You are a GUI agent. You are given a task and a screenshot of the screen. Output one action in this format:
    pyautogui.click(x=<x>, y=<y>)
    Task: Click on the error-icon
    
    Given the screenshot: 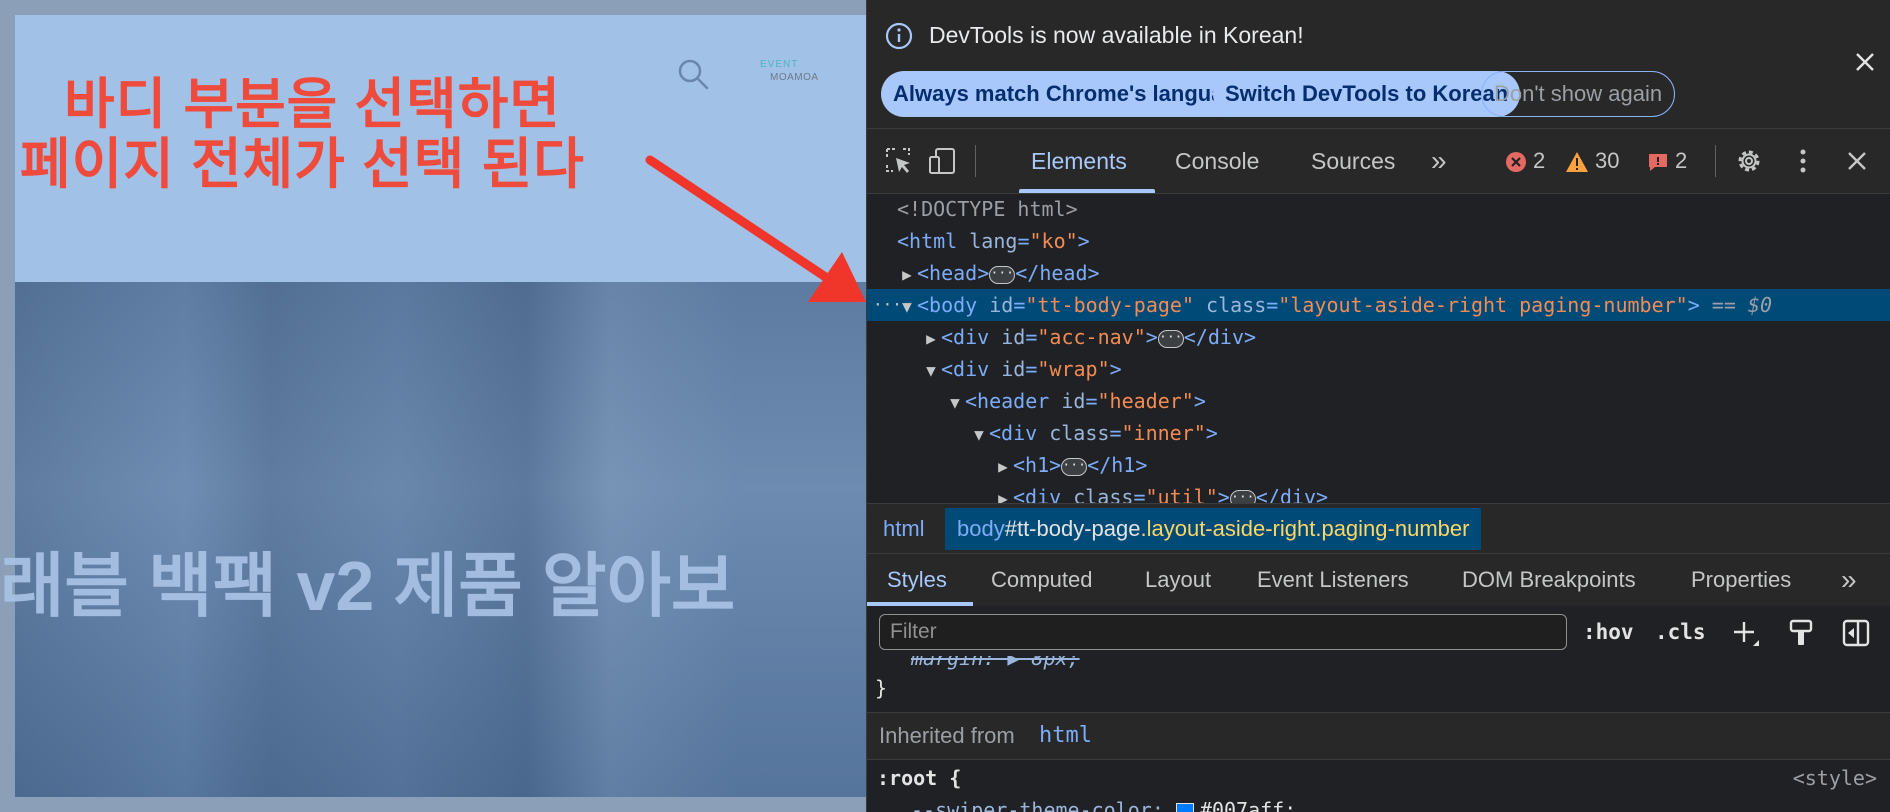 What is the action you would take?
    pyautogui.click(x=1516, y=162)
    